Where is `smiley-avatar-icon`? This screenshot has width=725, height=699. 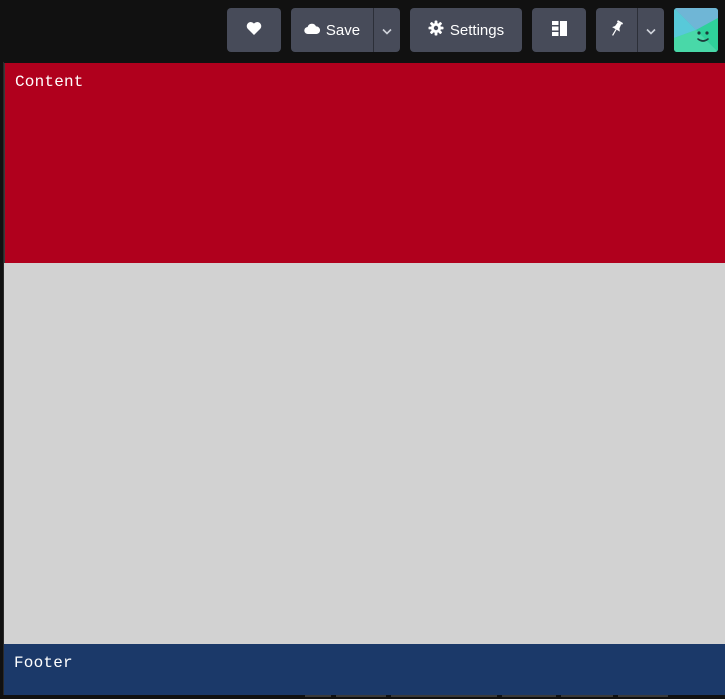 smiley-avatar-icon is located at coordinates (696, 30).